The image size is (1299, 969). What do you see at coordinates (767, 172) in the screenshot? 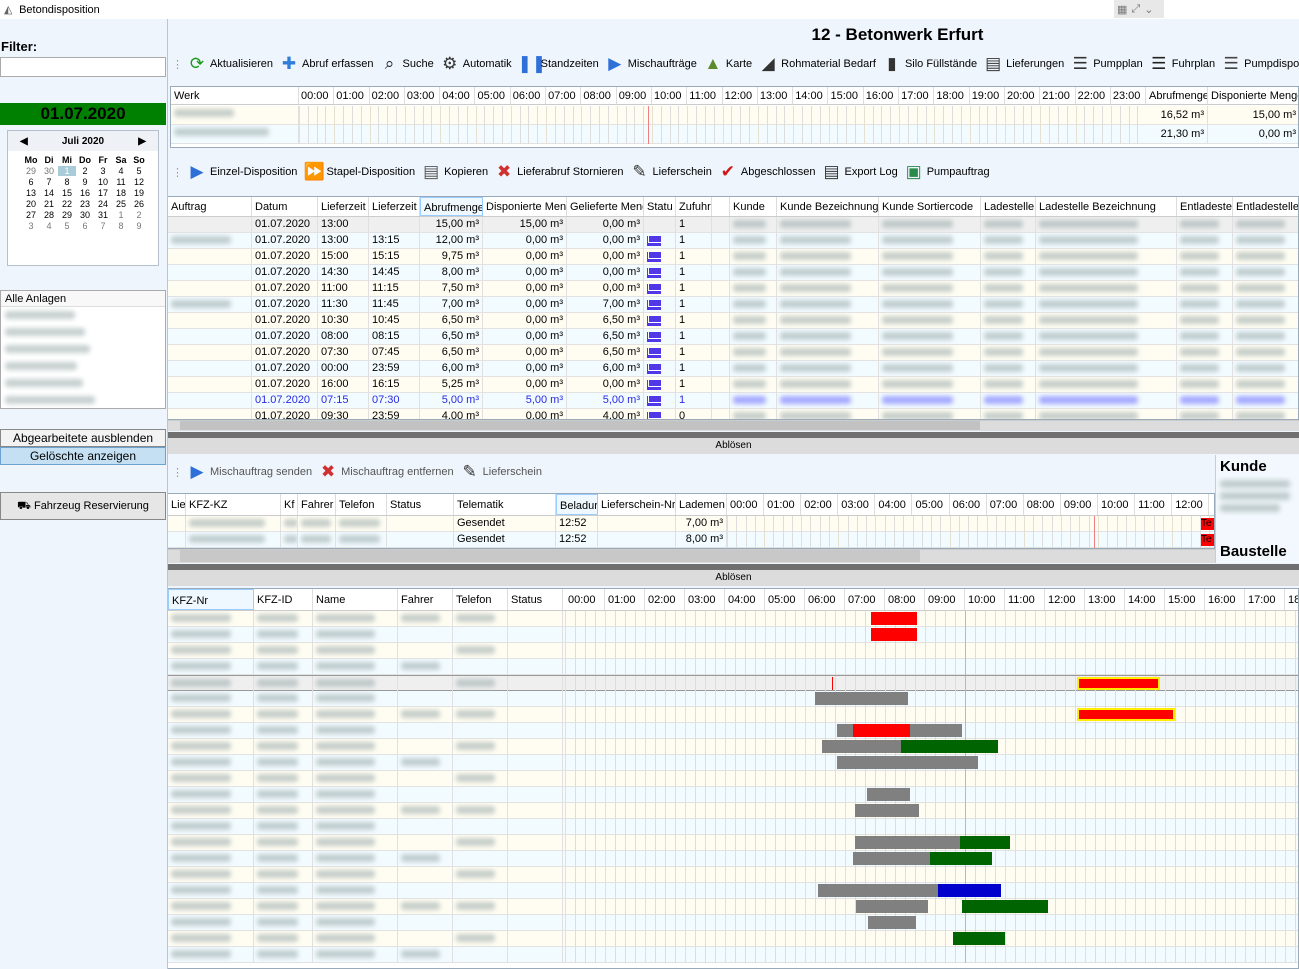
I see `abgeschlossen-button: ✔ Abgeschlossen` at bounding box center [767, 172].